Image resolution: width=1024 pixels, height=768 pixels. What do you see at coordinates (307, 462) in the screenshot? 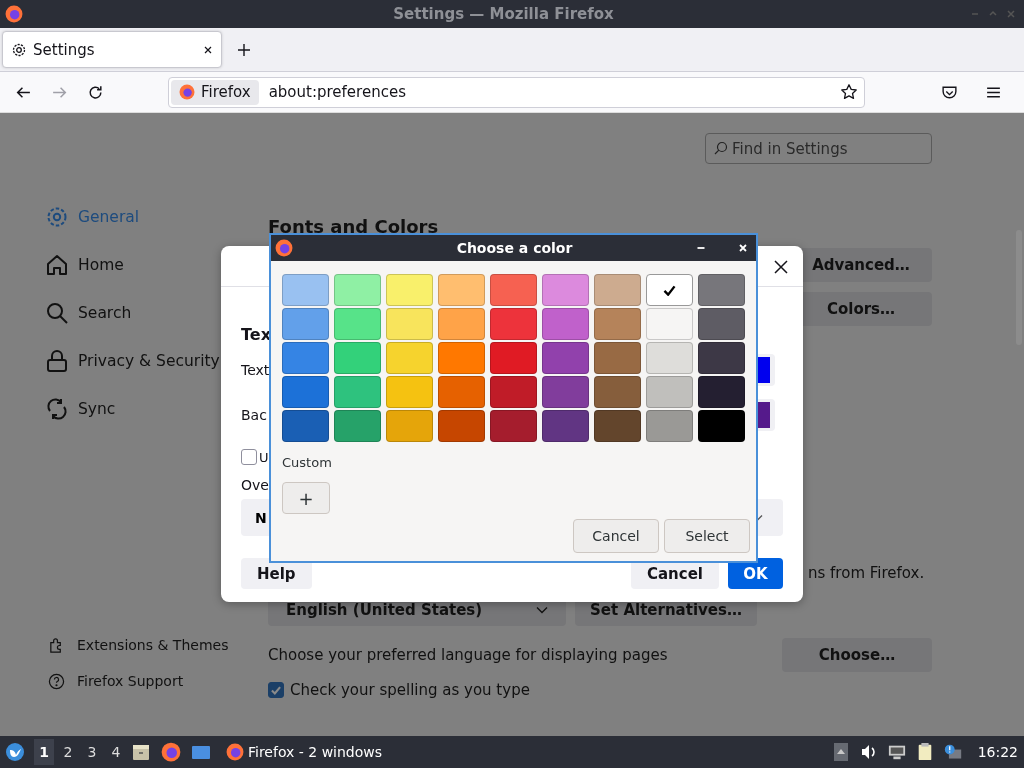
I see `section-label: Custom` at bounding box center [307, 462].